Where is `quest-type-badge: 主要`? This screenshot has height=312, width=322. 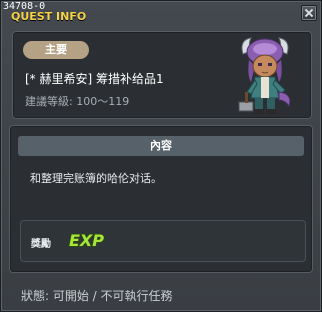
quest-type-badge: 主要 is located at coordinates (56, 50).